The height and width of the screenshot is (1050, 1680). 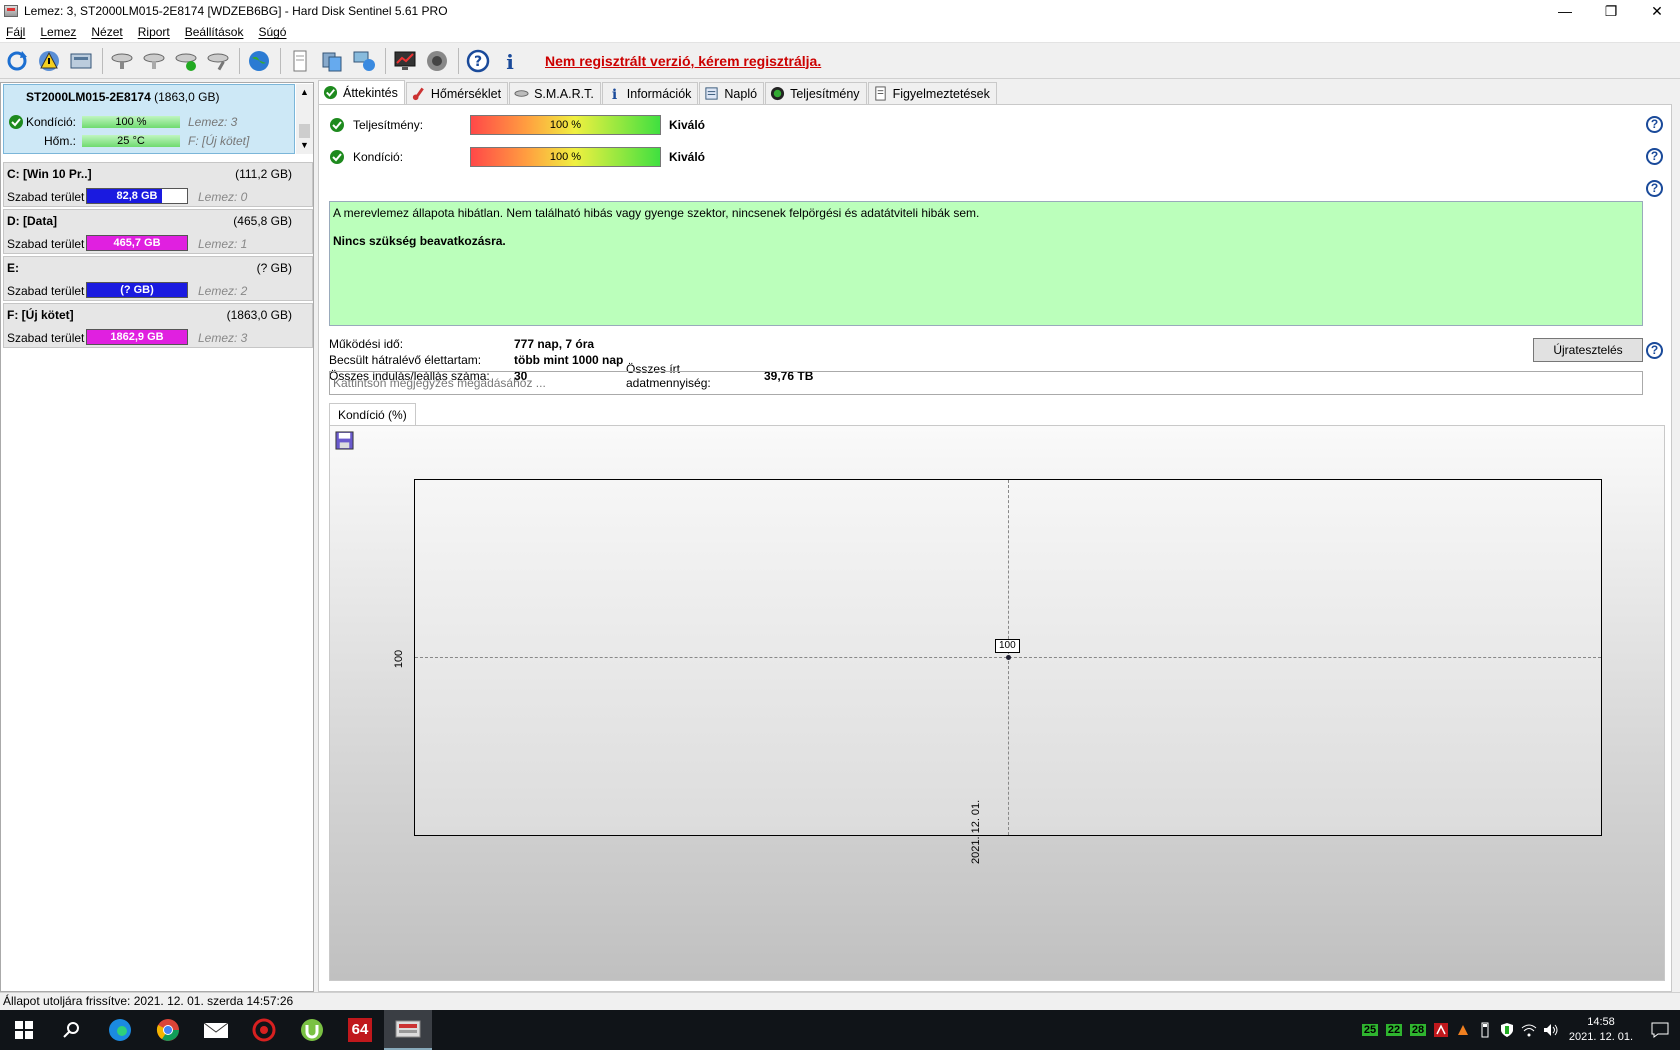 I want to click on tab-log: Napló, so click(x=732, y=93).